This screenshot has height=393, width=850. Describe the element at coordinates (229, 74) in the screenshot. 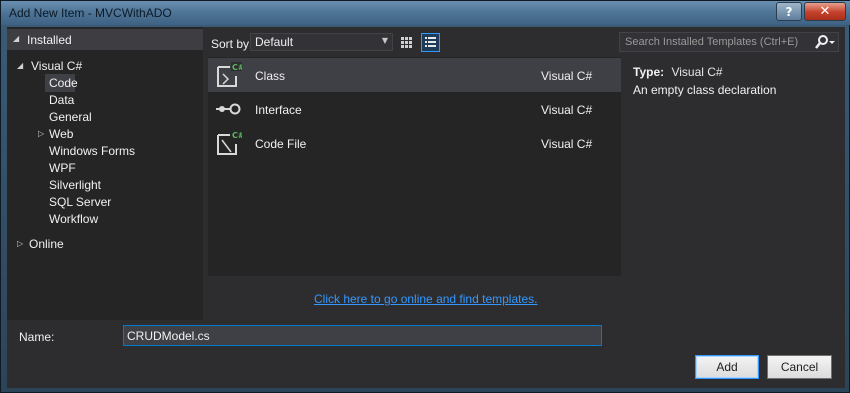

I see `class-icon: C#` at that location.